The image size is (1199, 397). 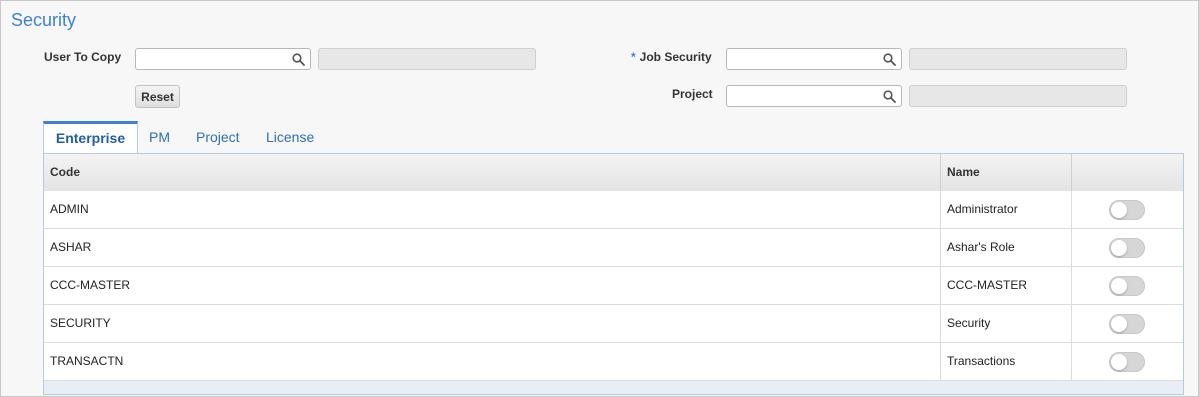 I want to click on page-title: Security, so click(x=44, y=20).